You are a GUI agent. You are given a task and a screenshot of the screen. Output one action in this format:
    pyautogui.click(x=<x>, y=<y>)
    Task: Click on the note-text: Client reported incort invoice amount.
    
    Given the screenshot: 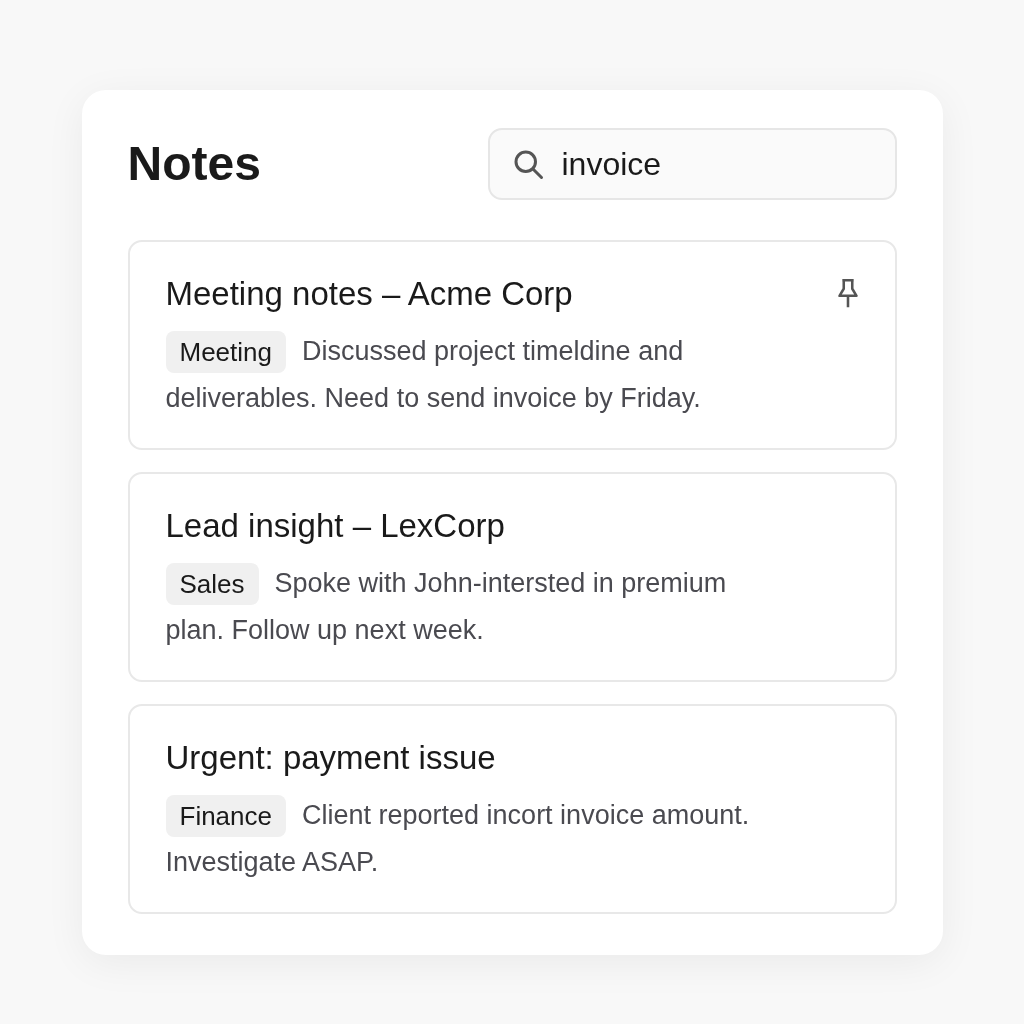 What is the action you would take?
    pyautogui.click(x=526, y=815)
    